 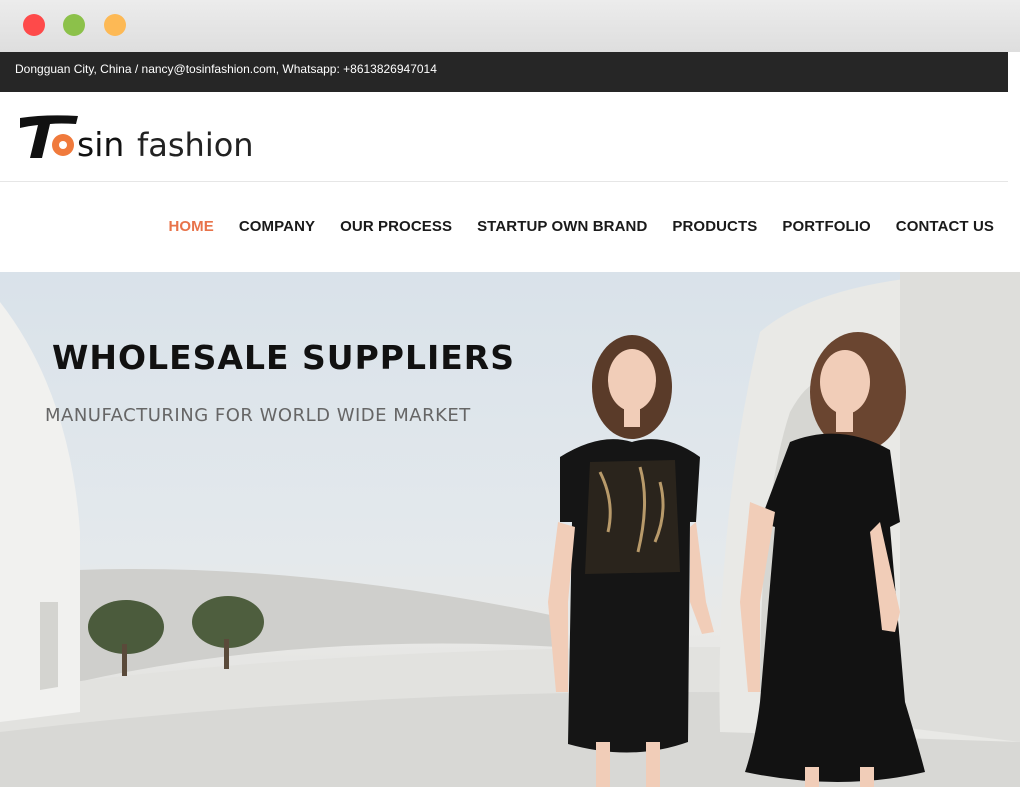 What do you see at coordinates (504, 137) in the screenshot?
I see `site-header: sin fashion` at bounding box center [504, 137].